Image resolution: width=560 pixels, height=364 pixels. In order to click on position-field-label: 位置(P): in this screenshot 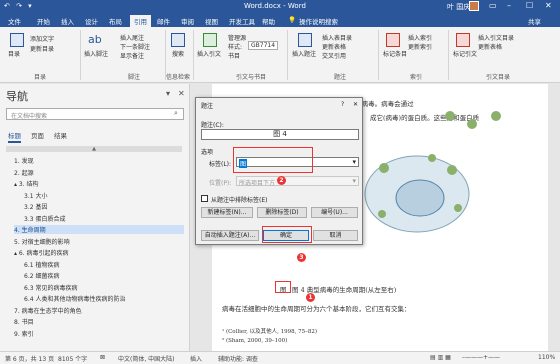, I will do `click(220, 183)`.